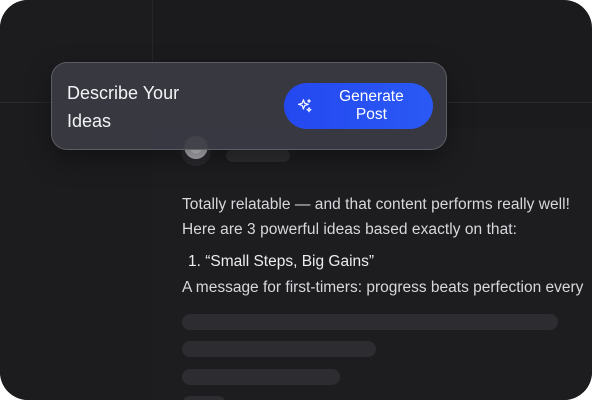 The image size is (592, 400). What do you see at coordinates (123, 107) in the screenshot?
I see `prompt-label: Describe Your Ideas` at bounding box center [123, 107].